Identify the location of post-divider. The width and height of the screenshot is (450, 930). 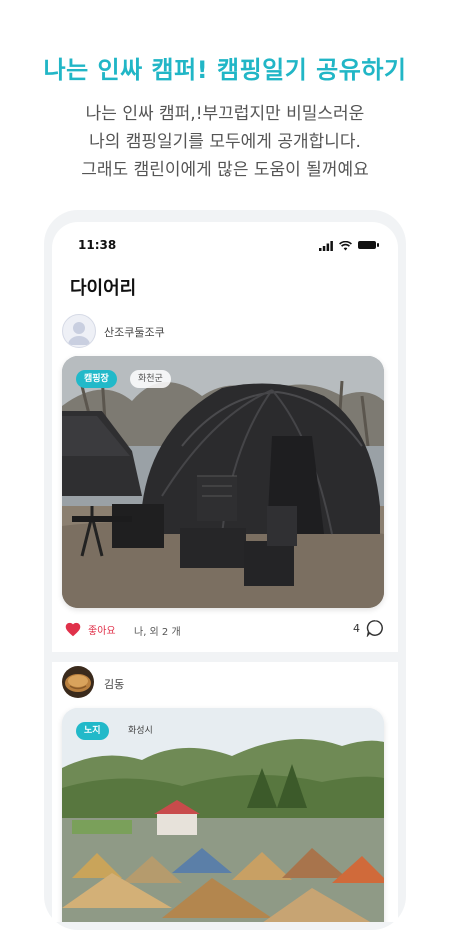
(225, 657).